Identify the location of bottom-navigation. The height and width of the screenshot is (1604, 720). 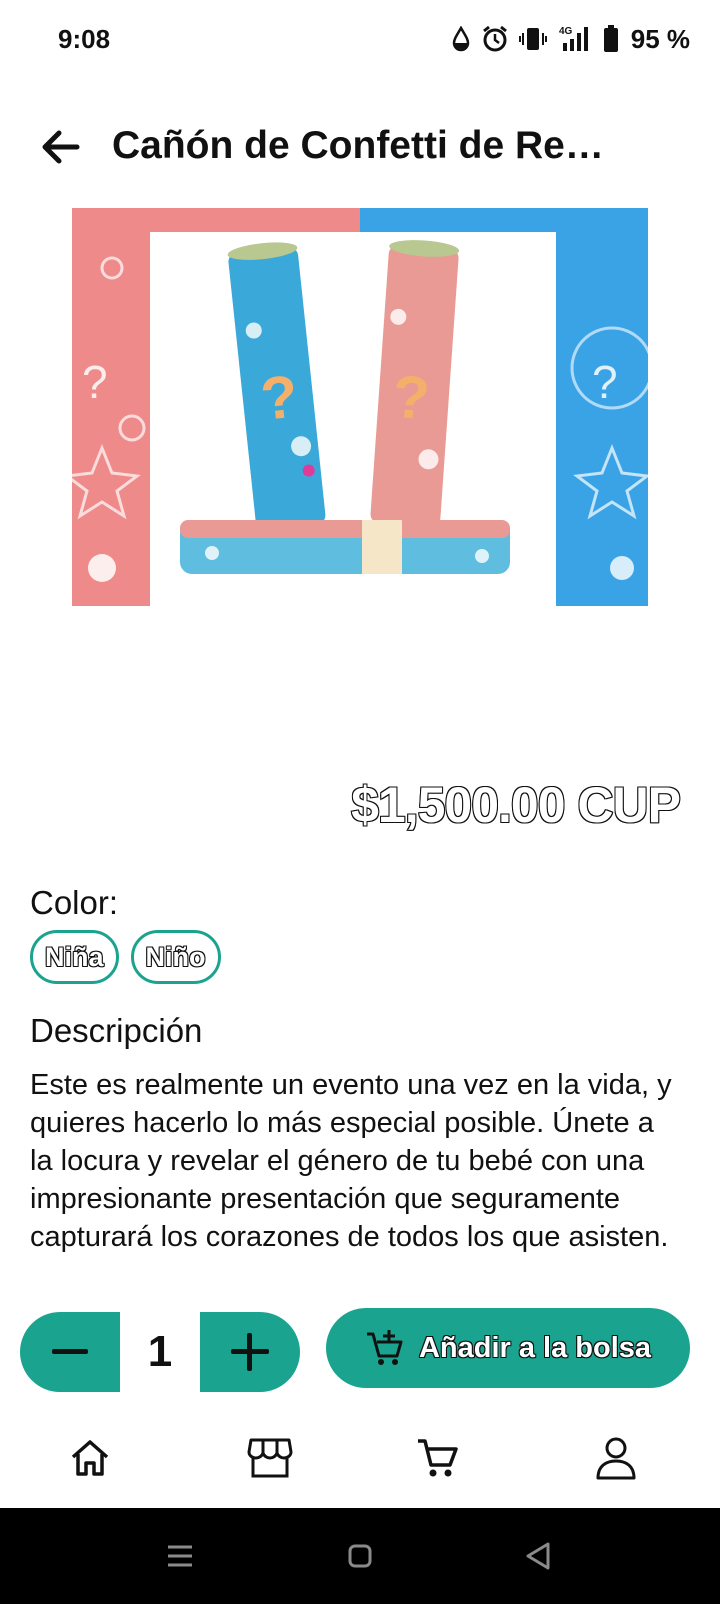
(360, 1458).